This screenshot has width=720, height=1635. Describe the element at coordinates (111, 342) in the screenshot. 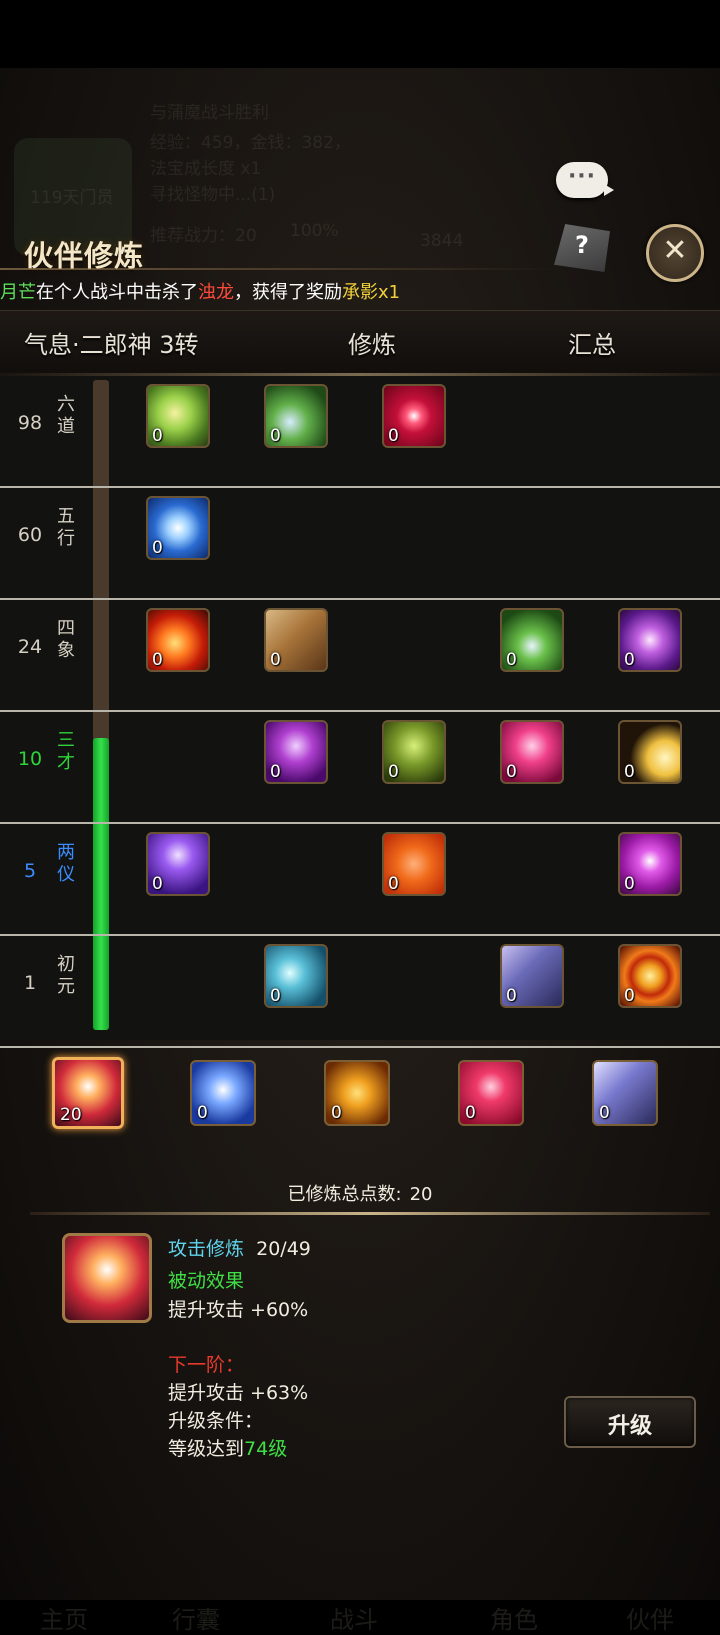

I see `tab-partner-form: 气息·二郎神 3转` at that location.